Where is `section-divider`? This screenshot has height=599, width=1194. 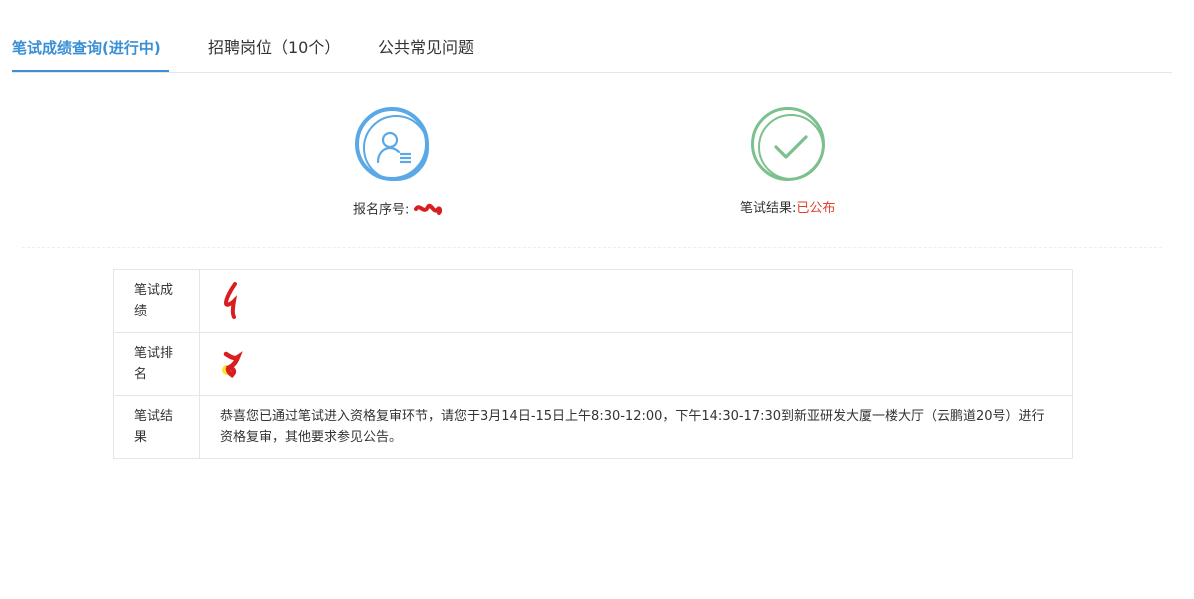
section-divider is located at coordinates (592, 247).